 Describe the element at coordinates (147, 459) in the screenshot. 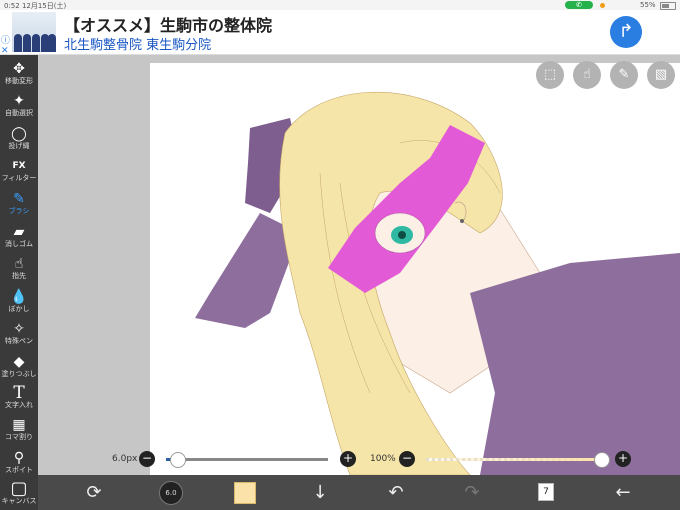

I see `brush-size-minus-button: −` at that location.